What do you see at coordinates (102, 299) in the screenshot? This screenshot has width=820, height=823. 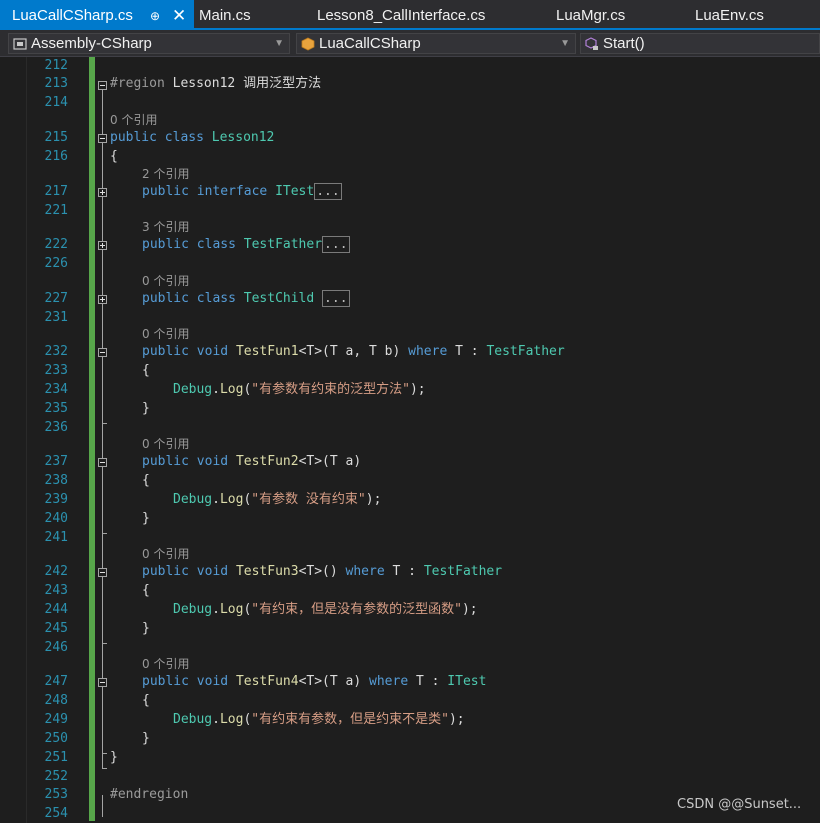 I see `expand-testchild-toggle` at bounding box center [102, 299].